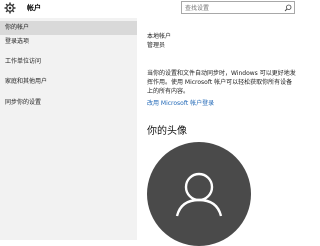 The height and width of the screenshot is (246, 320). I want to click on sidebar-item-label: 登录选项, so click(17, 41).